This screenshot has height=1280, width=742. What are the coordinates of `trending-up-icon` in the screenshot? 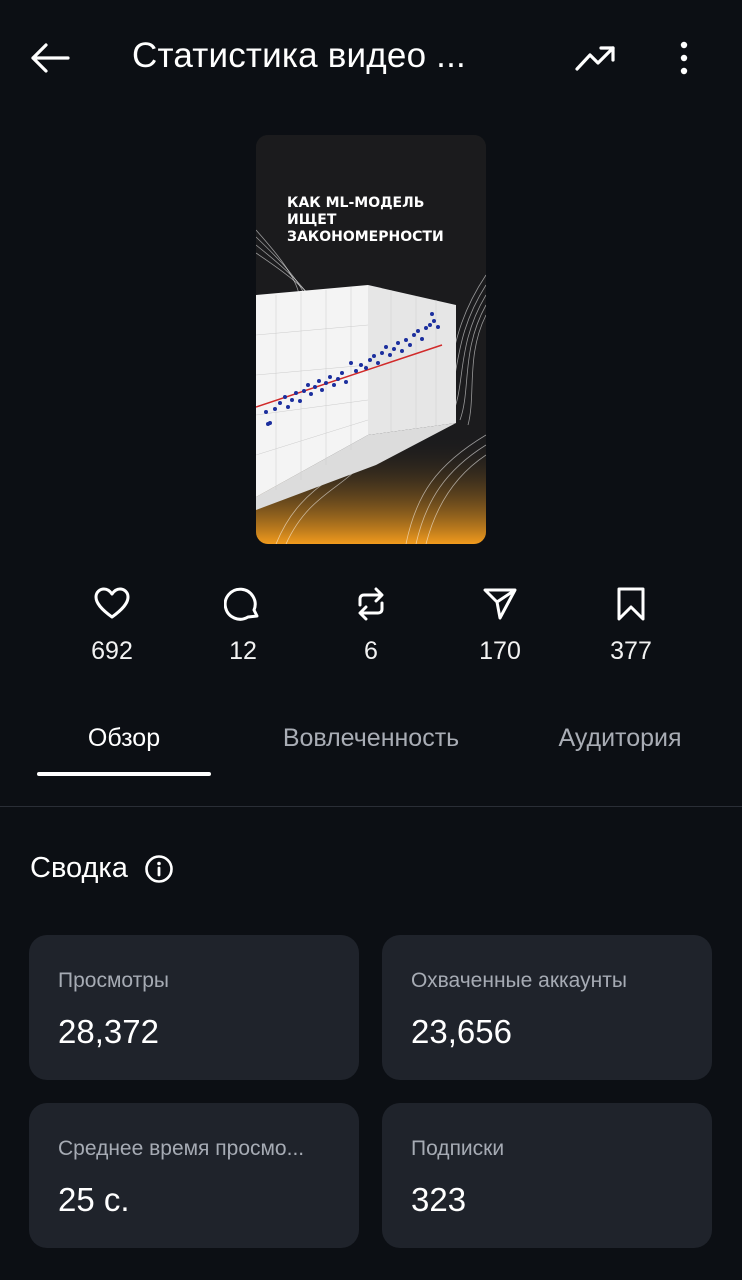 It's located at (595, 58).